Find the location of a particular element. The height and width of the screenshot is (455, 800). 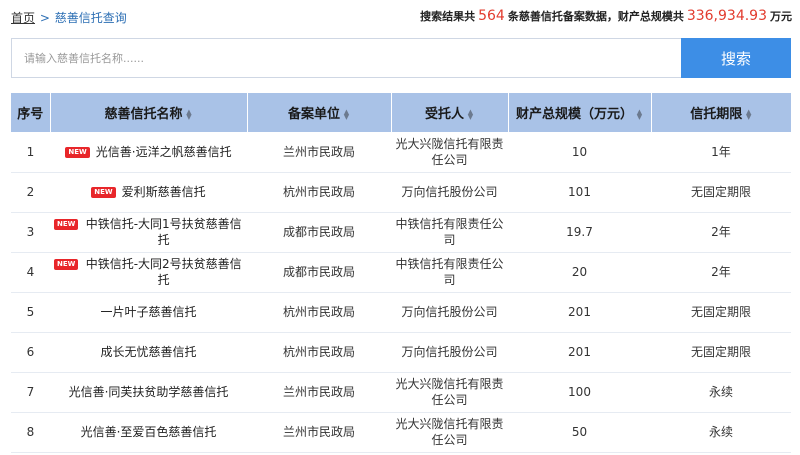

header-index: 序号 is located at coordinates (31, 112).